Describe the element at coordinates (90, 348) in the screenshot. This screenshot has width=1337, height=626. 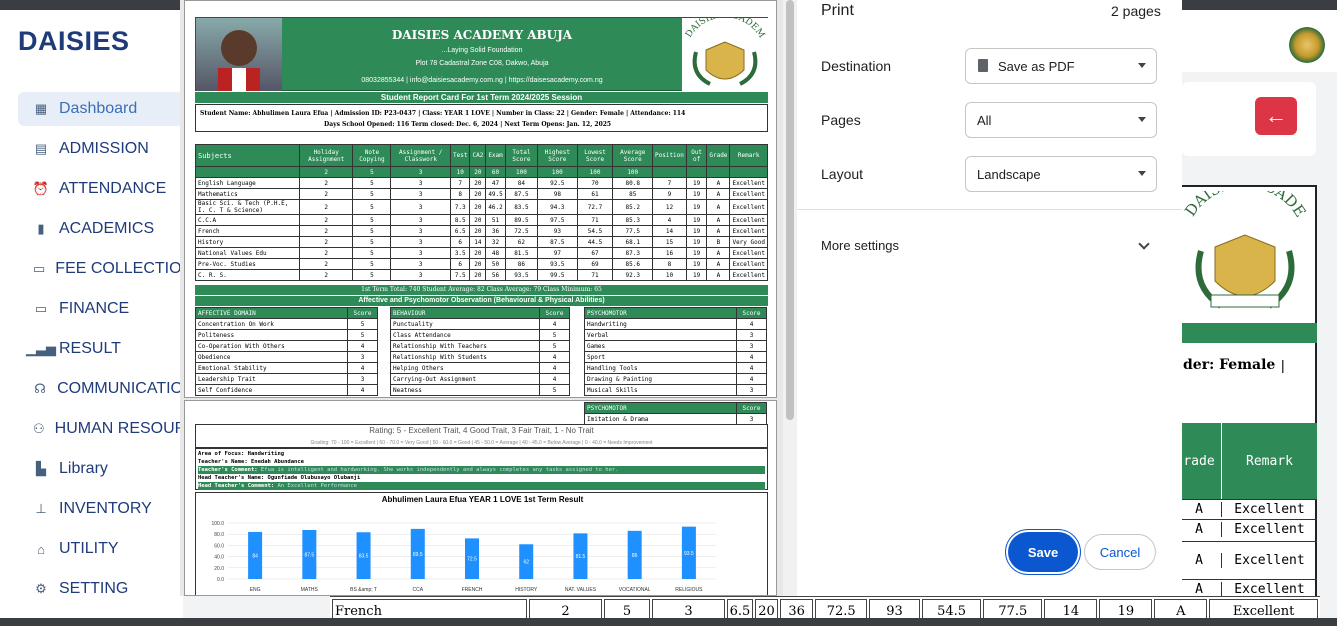
I see `sidebar-item-label: RESULT` at that location.